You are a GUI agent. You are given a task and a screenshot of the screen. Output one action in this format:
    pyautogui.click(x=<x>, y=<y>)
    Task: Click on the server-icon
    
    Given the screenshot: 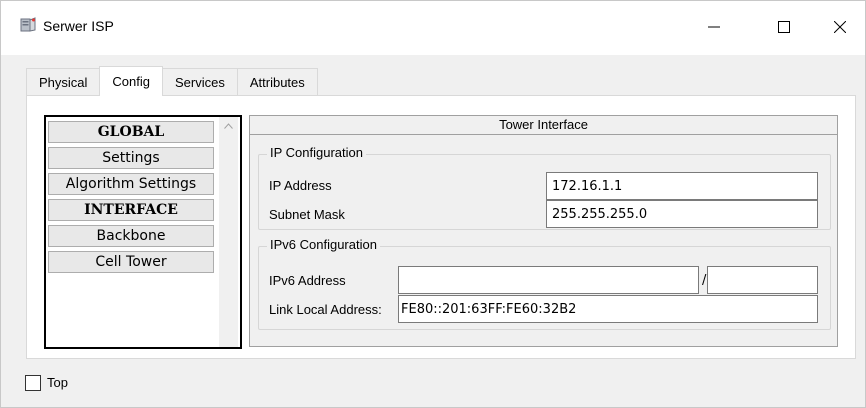 What is the action you would take?
    pyautogui.click(x=28, y=25)
    